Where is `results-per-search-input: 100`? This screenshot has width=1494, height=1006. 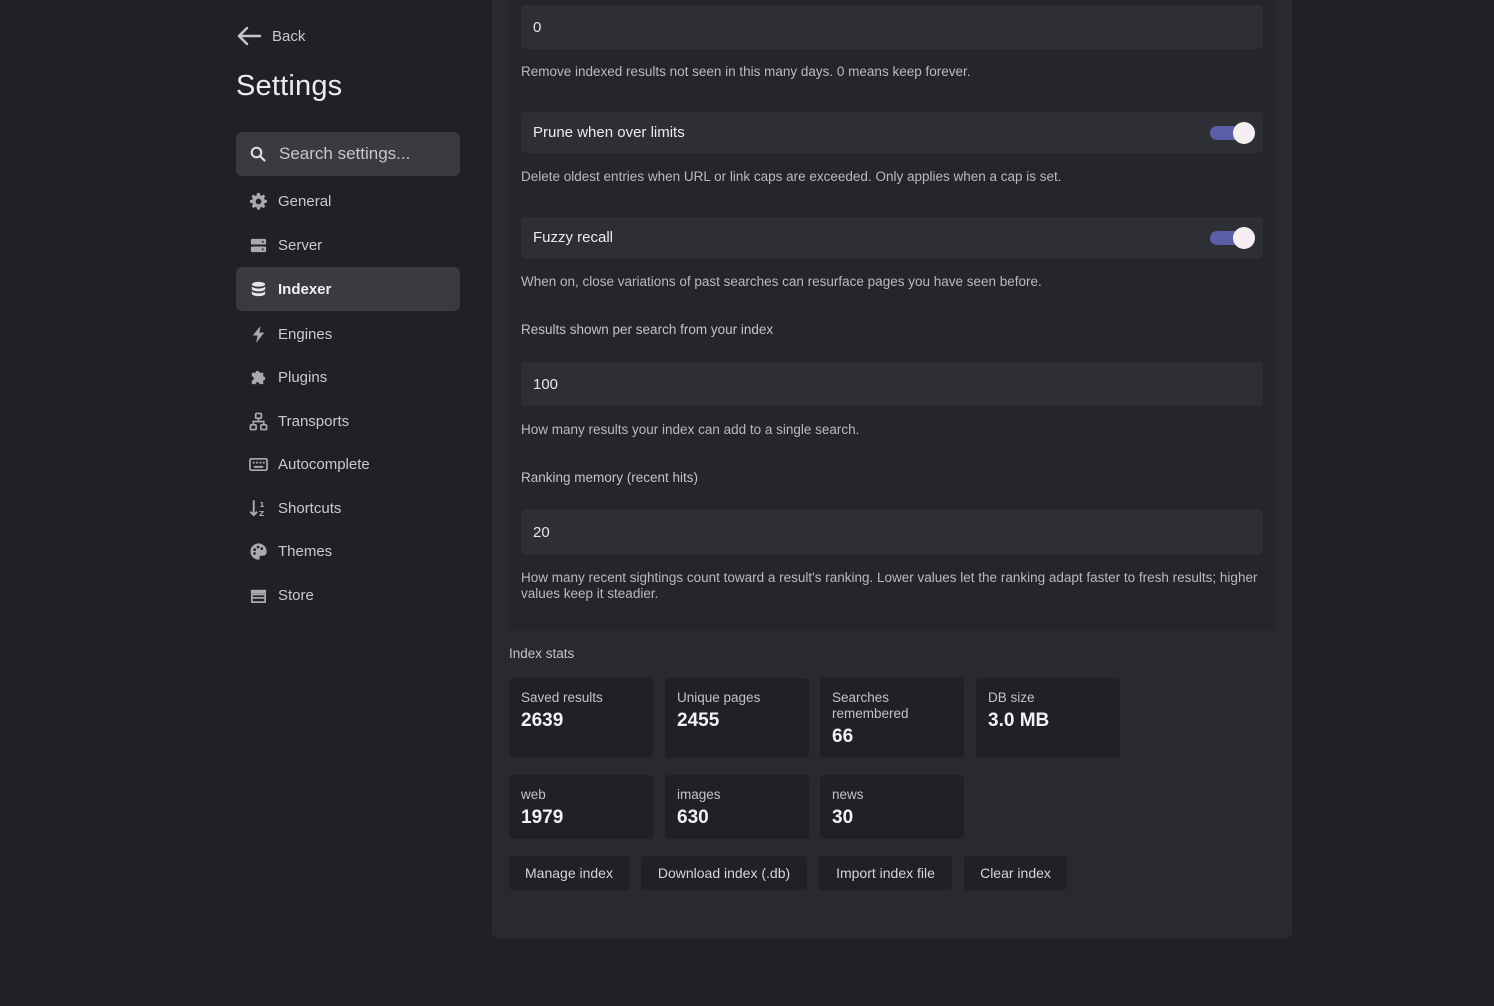 results-per-search-input: 100 is located at coordinates (892, 384).